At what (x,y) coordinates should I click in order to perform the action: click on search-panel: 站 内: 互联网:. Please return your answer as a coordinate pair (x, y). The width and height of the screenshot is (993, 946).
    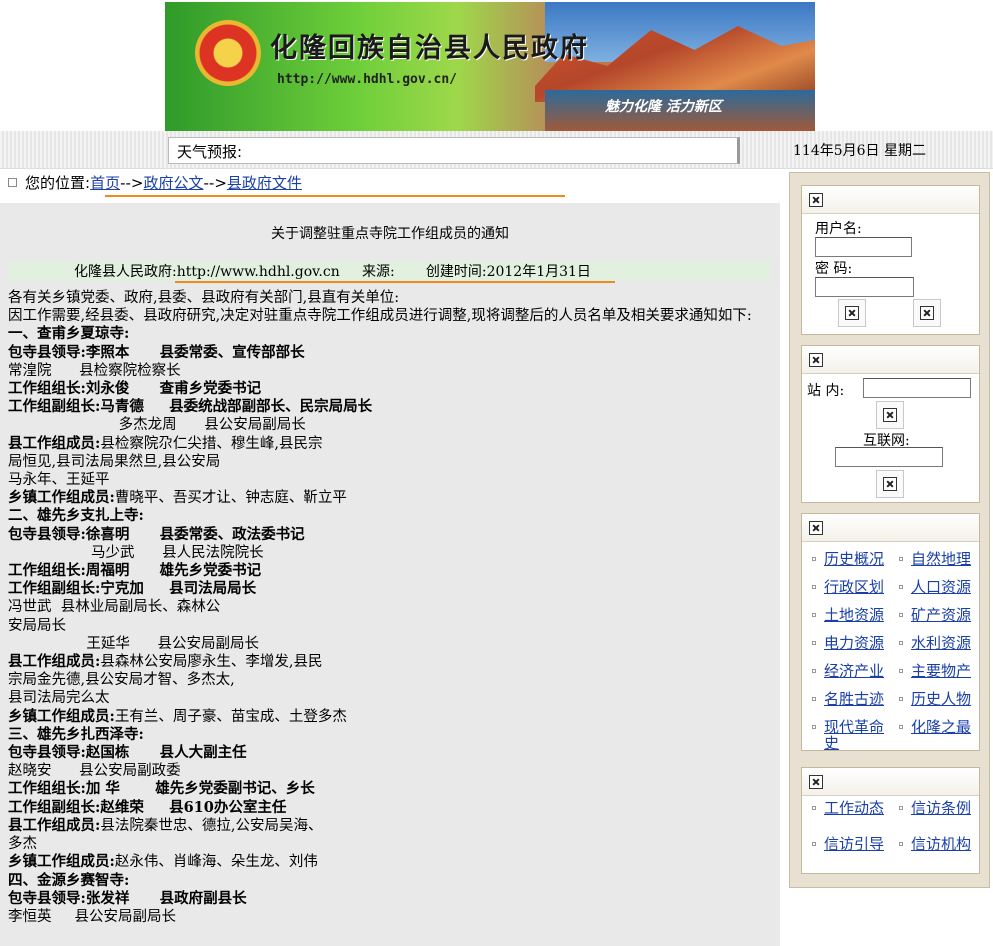
    Looking at the image, I should click on (890, 424).